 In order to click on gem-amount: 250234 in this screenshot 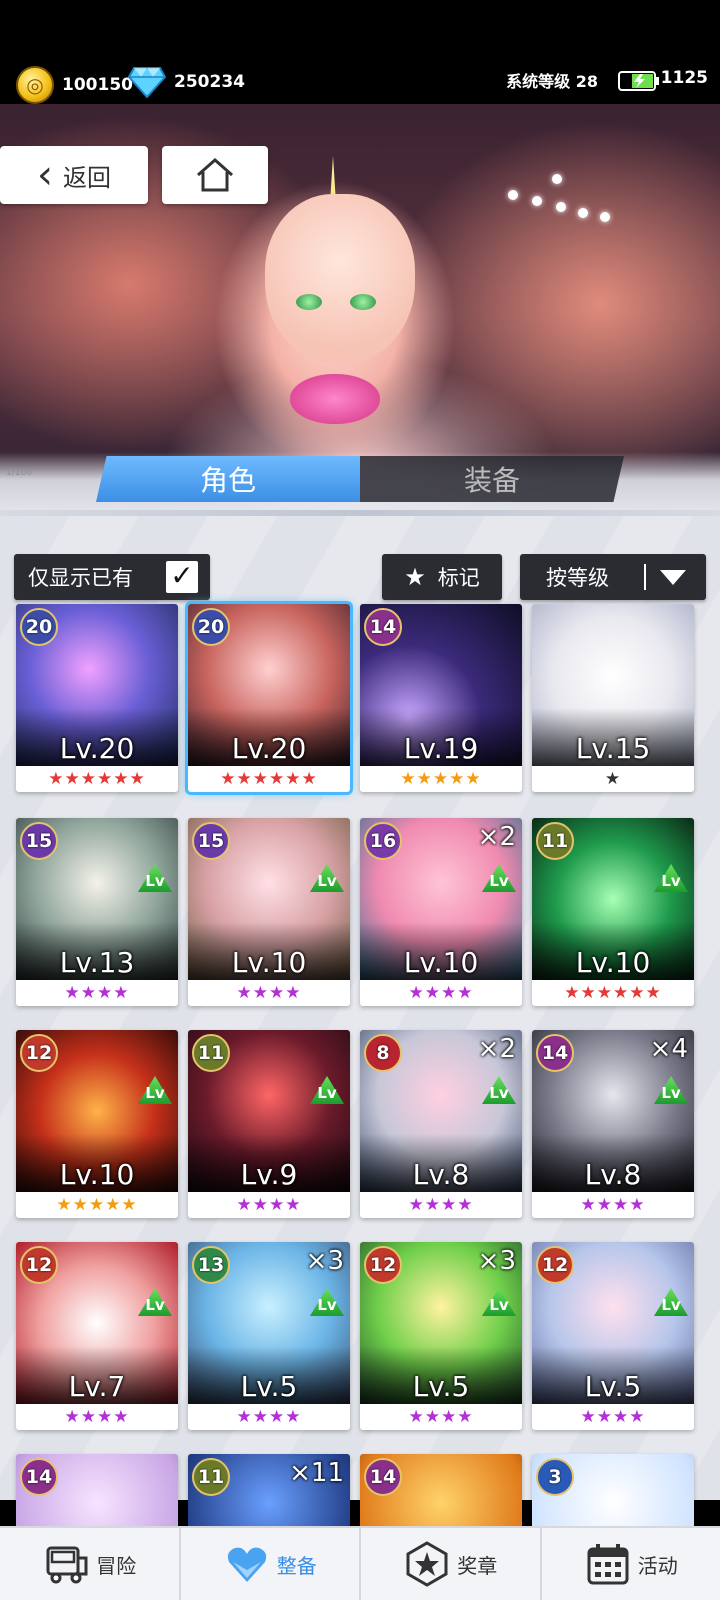, I will do `click(209, 82)`.